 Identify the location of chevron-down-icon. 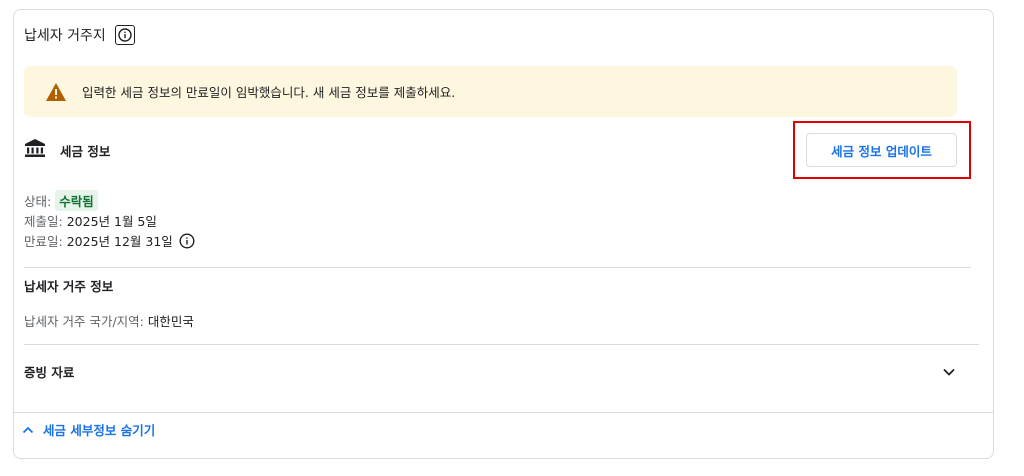
(949, 372).